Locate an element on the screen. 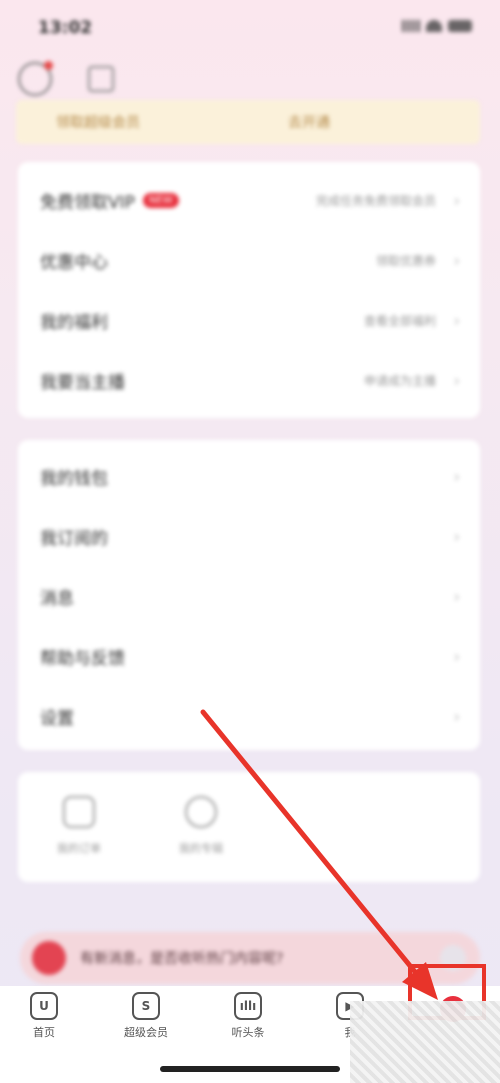 The height and width of the screenshot is (1083, 500). status-time: 13:02 is located at coordinates (65, 28).